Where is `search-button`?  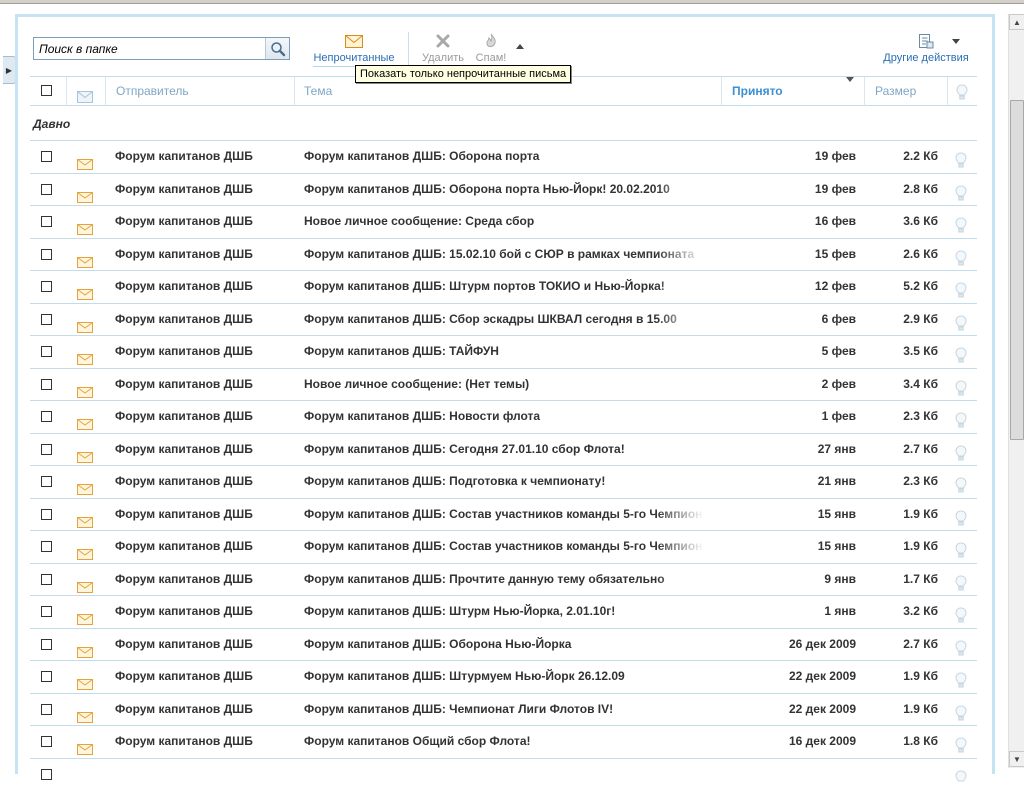
search-button is located at coordinates (277, 48).